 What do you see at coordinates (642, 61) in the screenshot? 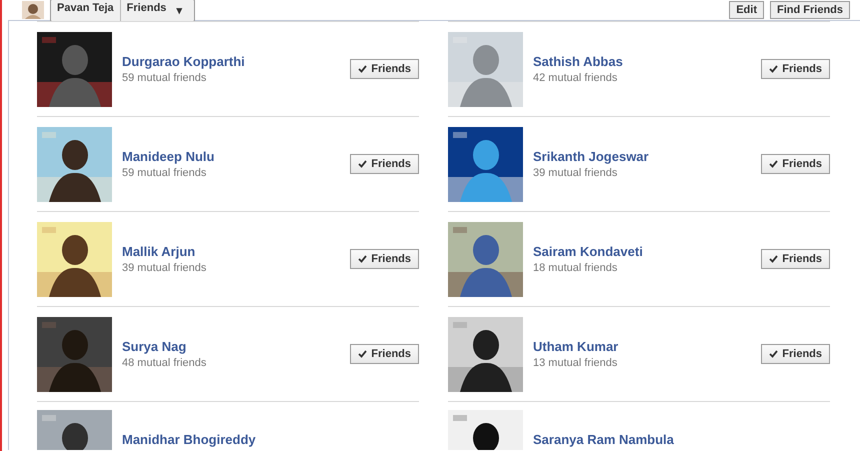
I see `friend-name: Sathish Abbas` at bounding box center [642, 61].